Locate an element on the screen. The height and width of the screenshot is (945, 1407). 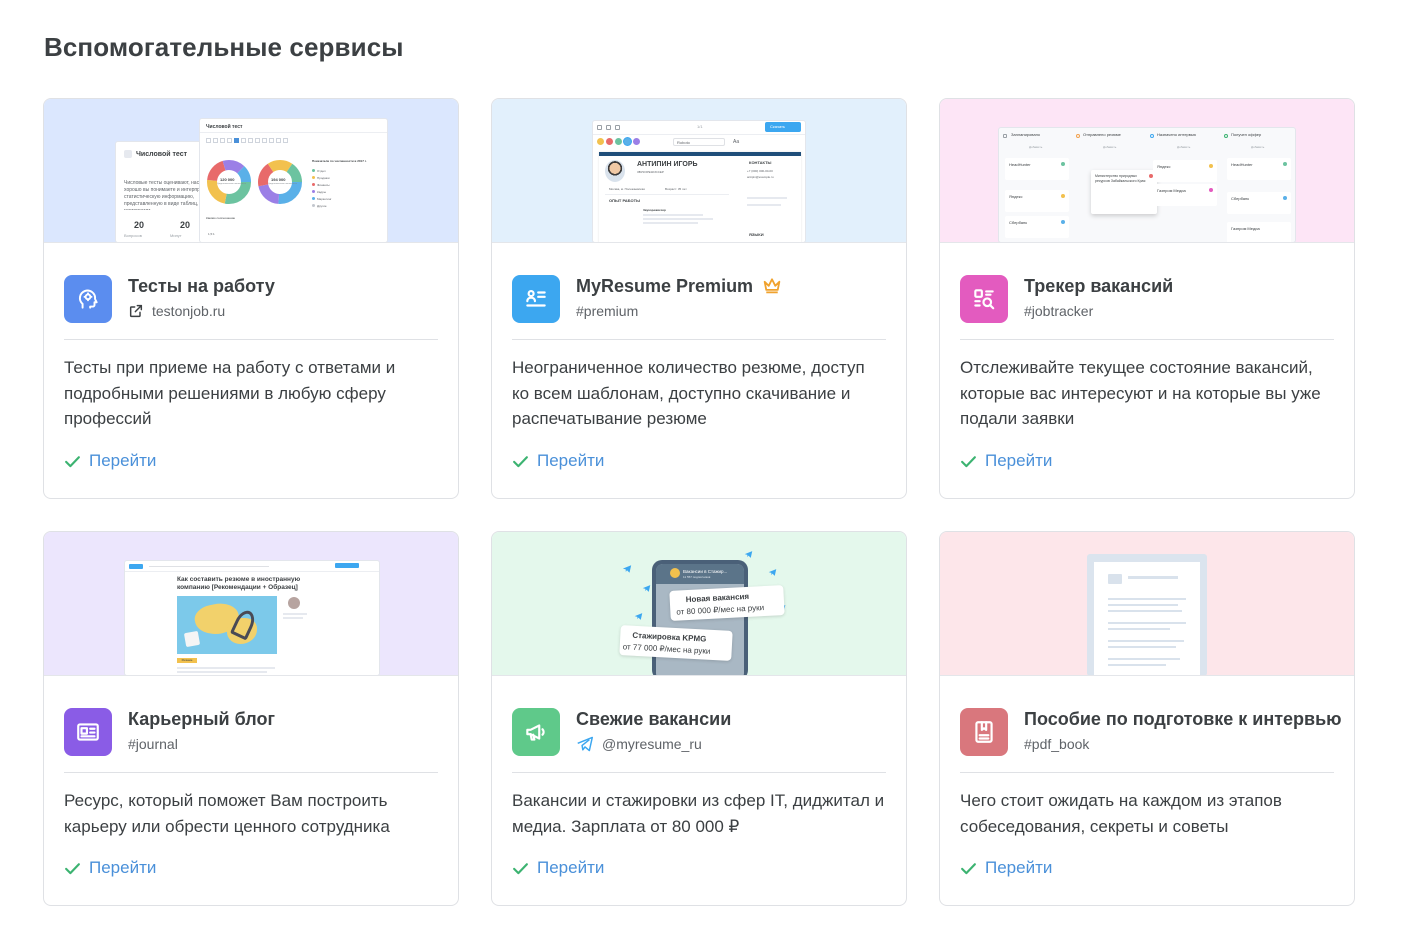
banner-resume-location: Москва, м. Полежаевская is located at coordinates (627, 189).